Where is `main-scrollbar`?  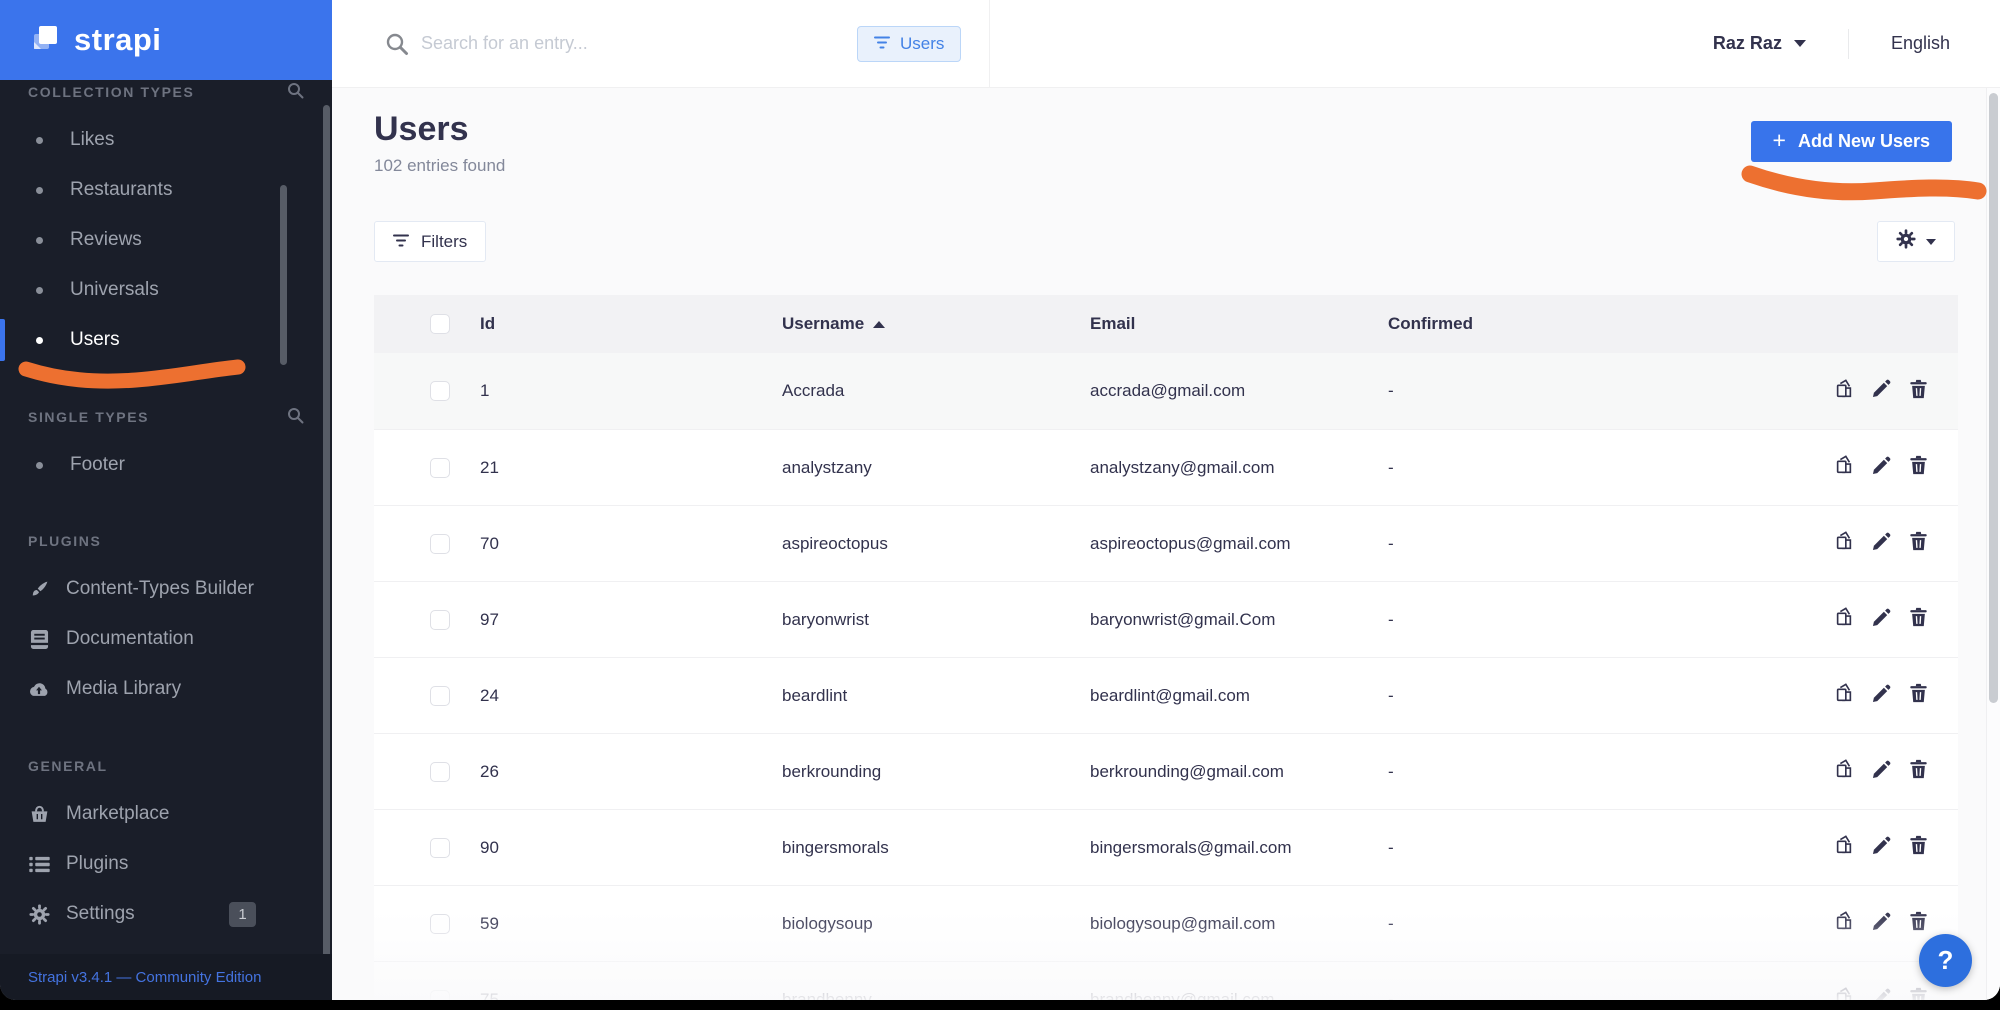
main-scrollbar is located at coordinates (1993, 544).